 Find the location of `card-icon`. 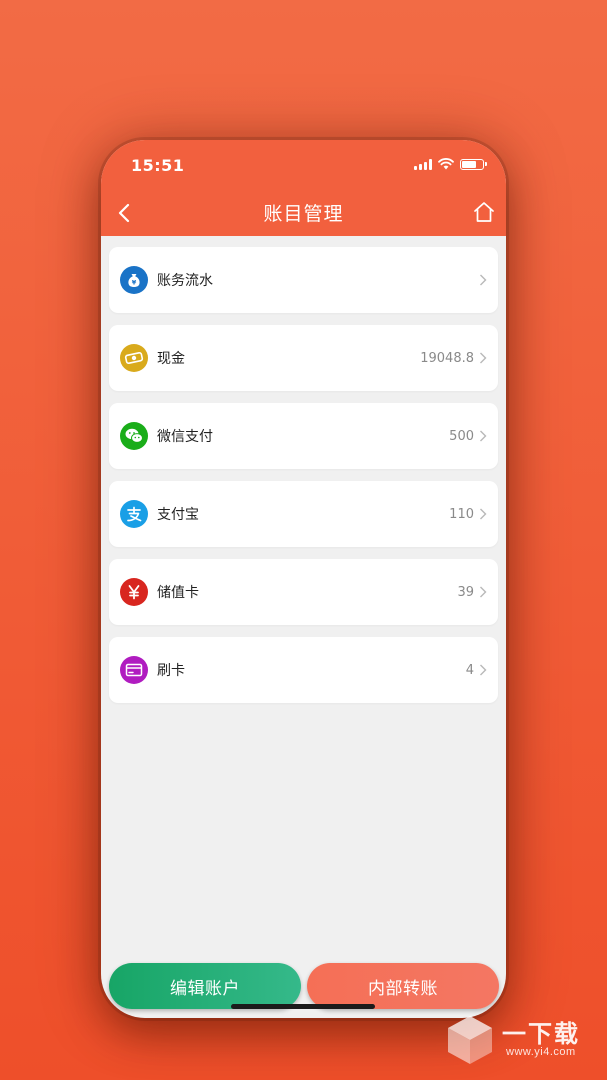

card-icon is located at coordinates (134, 670).